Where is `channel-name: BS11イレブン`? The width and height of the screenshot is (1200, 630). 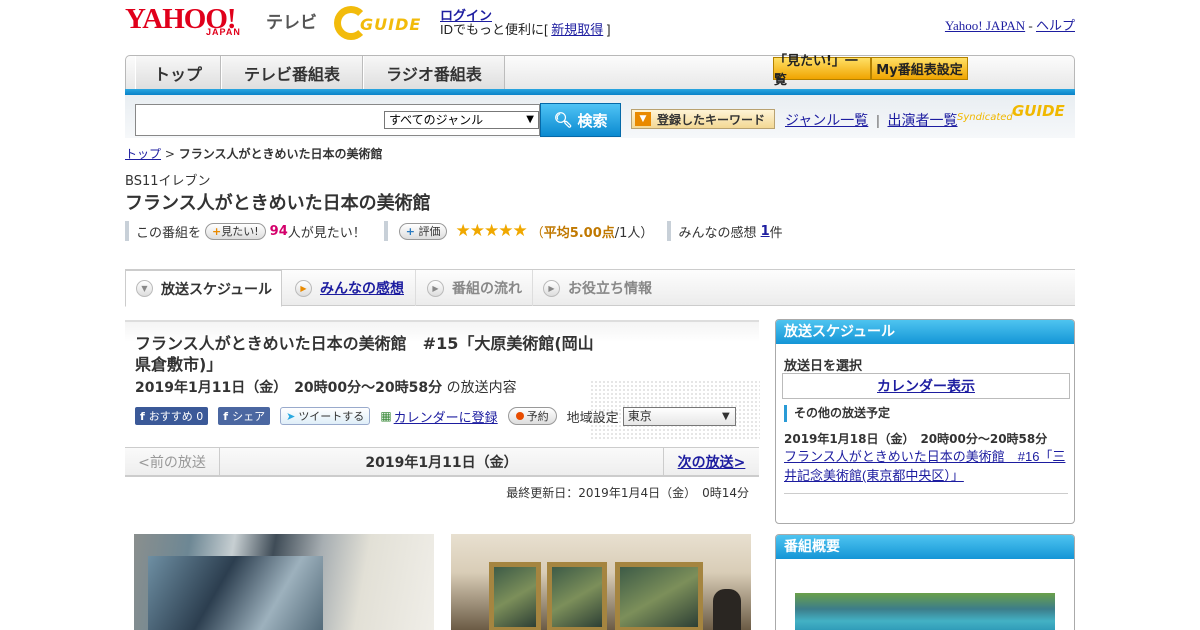 channel-name: BS11イレブン is located at coordinates (168, 181).